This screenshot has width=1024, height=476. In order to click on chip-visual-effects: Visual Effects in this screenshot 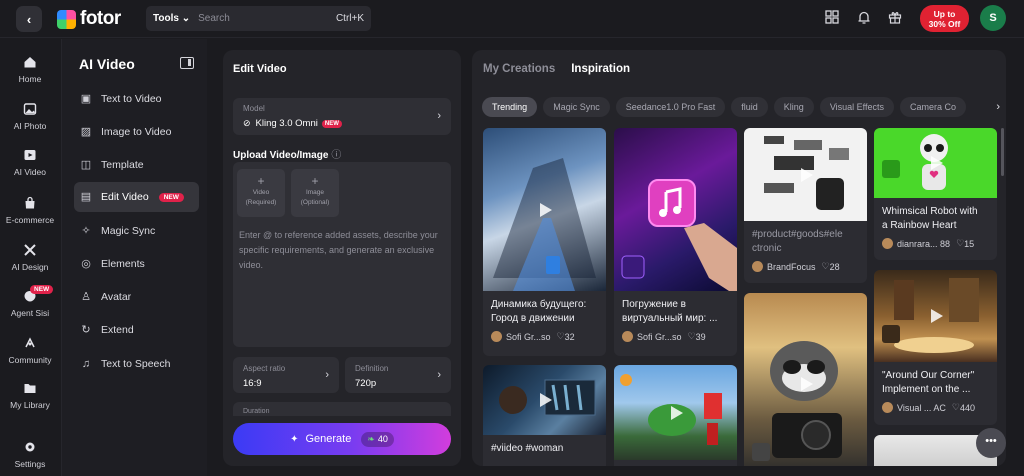, I will do `click(857, 107)`.